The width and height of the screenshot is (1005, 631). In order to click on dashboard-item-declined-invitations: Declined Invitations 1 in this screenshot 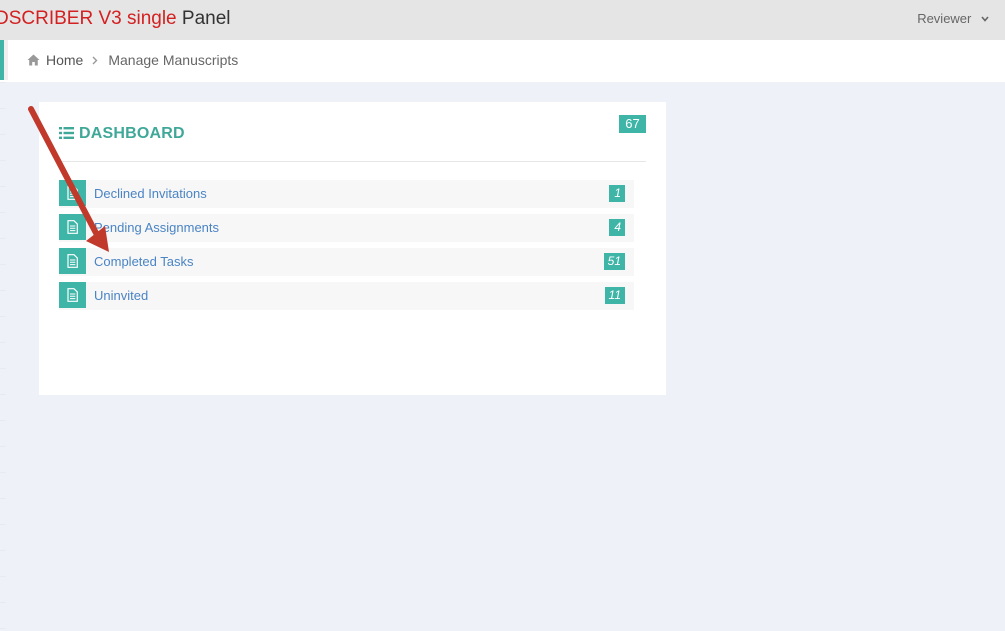, I will do `click(346, 194)`.